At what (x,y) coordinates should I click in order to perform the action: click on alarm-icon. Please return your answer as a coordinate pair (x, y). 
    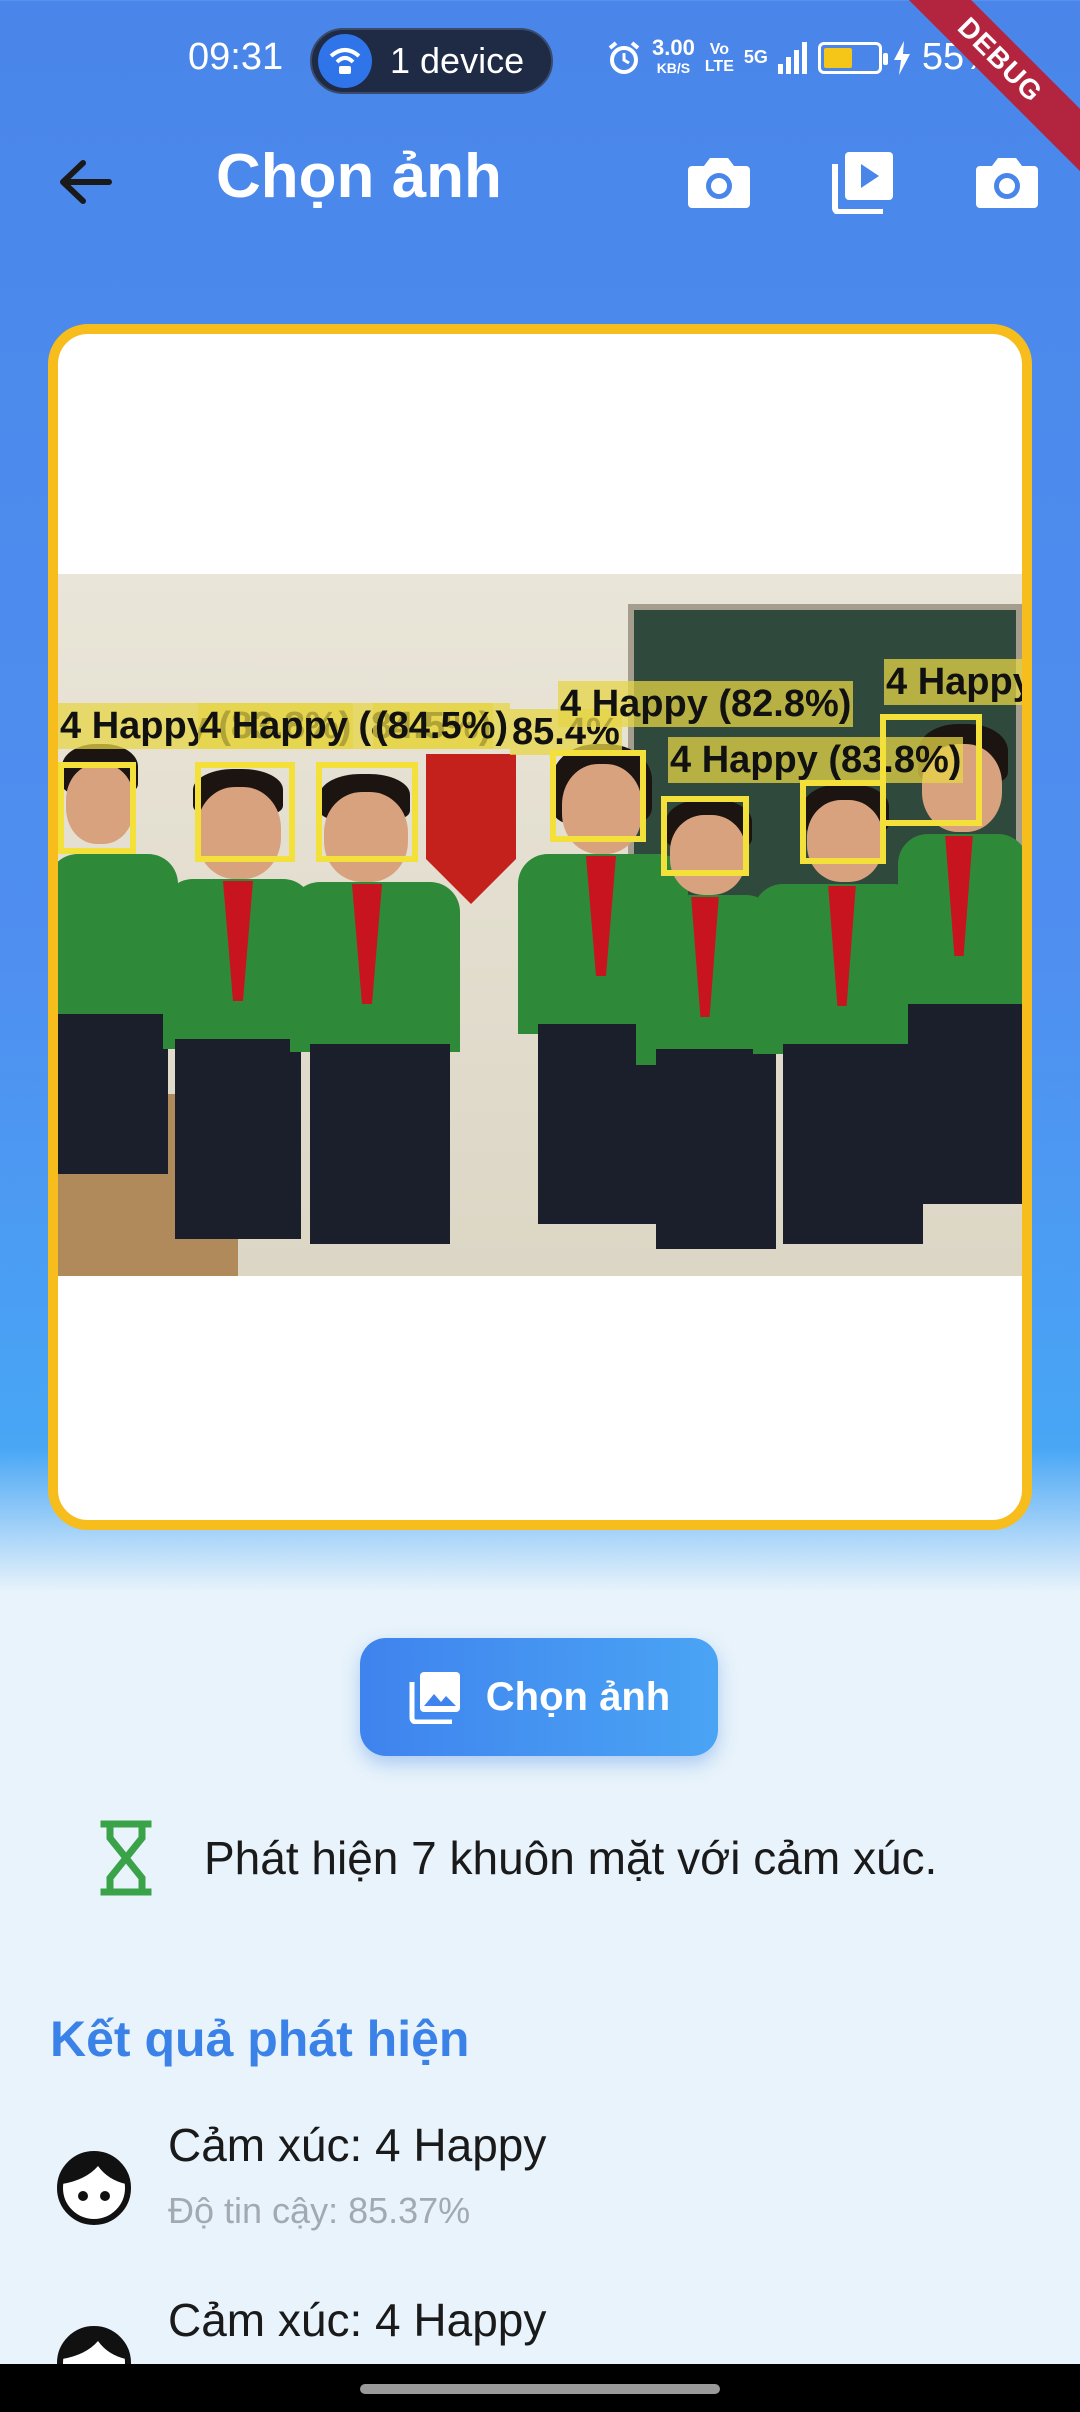
    Looking at the image, I should click on (624, 57).